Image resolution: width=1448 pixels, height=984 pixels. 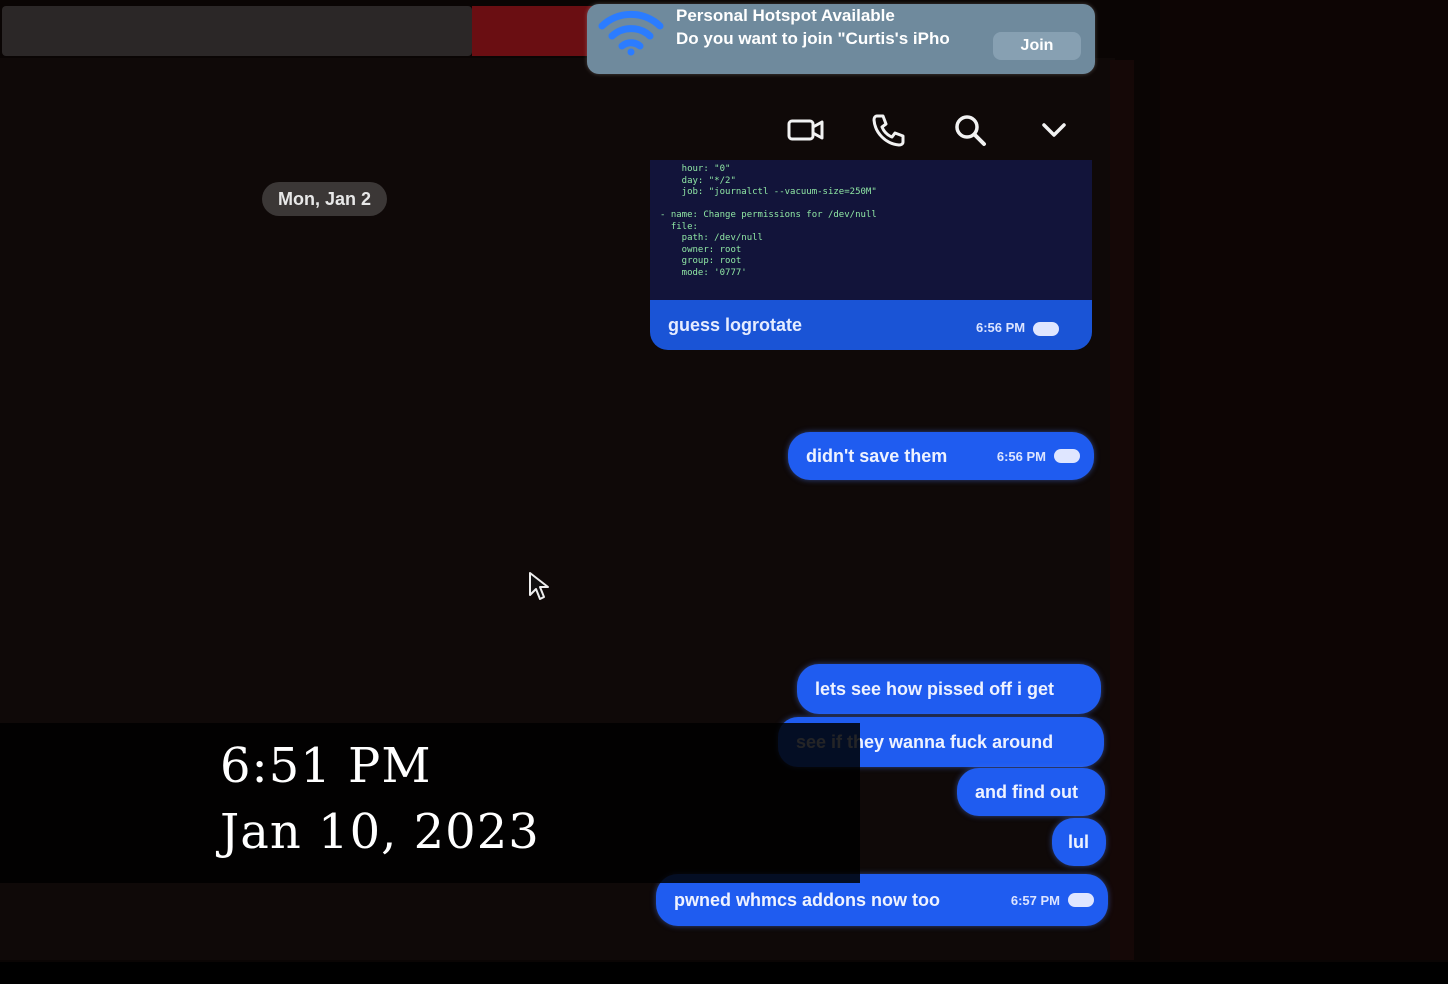 What do you see at coordinates (1054, 130) in the screenshot?
I see `chevron-down-icon` at bounding box center [1054, 130].